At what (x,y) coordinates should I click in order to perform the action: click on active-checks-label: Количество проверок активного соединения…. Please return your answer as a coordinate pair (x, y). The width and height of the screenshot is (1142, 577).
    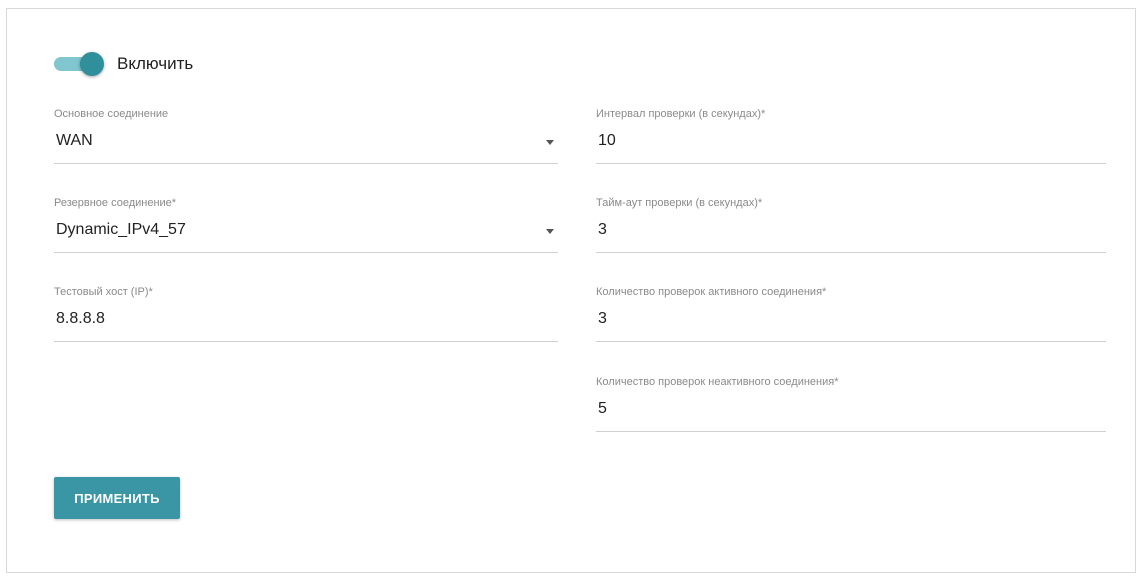
    Looking at the image, I should click on (711, 292).